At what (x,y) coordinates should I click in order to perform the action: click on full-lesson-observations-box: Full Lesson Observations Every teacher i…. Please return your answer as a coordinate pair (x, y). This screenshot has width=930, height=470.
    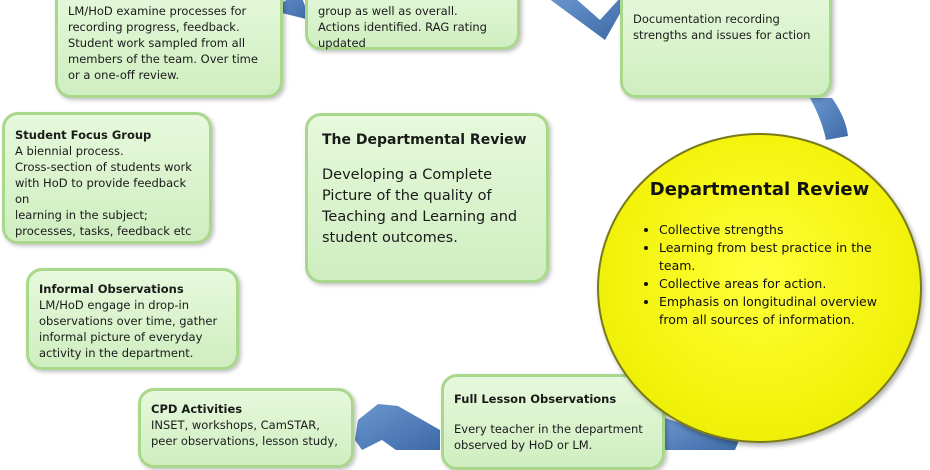
    Looking at the image, I should click on (553, 422).